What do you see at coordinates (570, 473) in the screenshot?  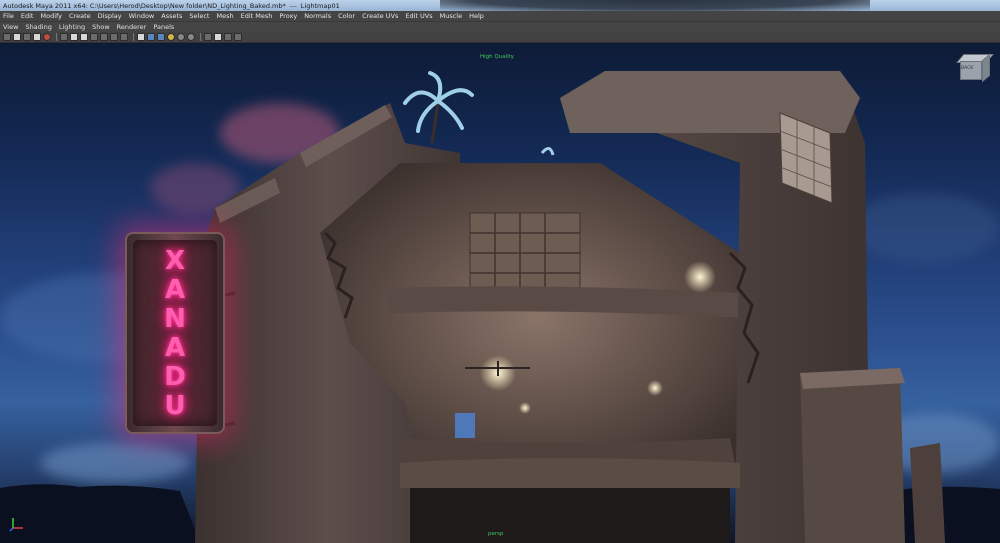 I see `ground-floor-ledge` at bounding box center [570, 473].